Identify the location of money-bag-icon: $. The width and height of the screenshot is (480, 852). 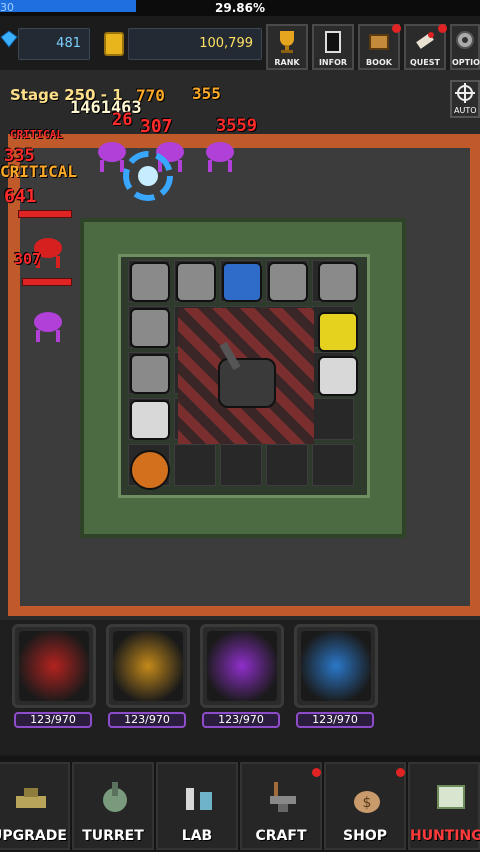
(367, 802).